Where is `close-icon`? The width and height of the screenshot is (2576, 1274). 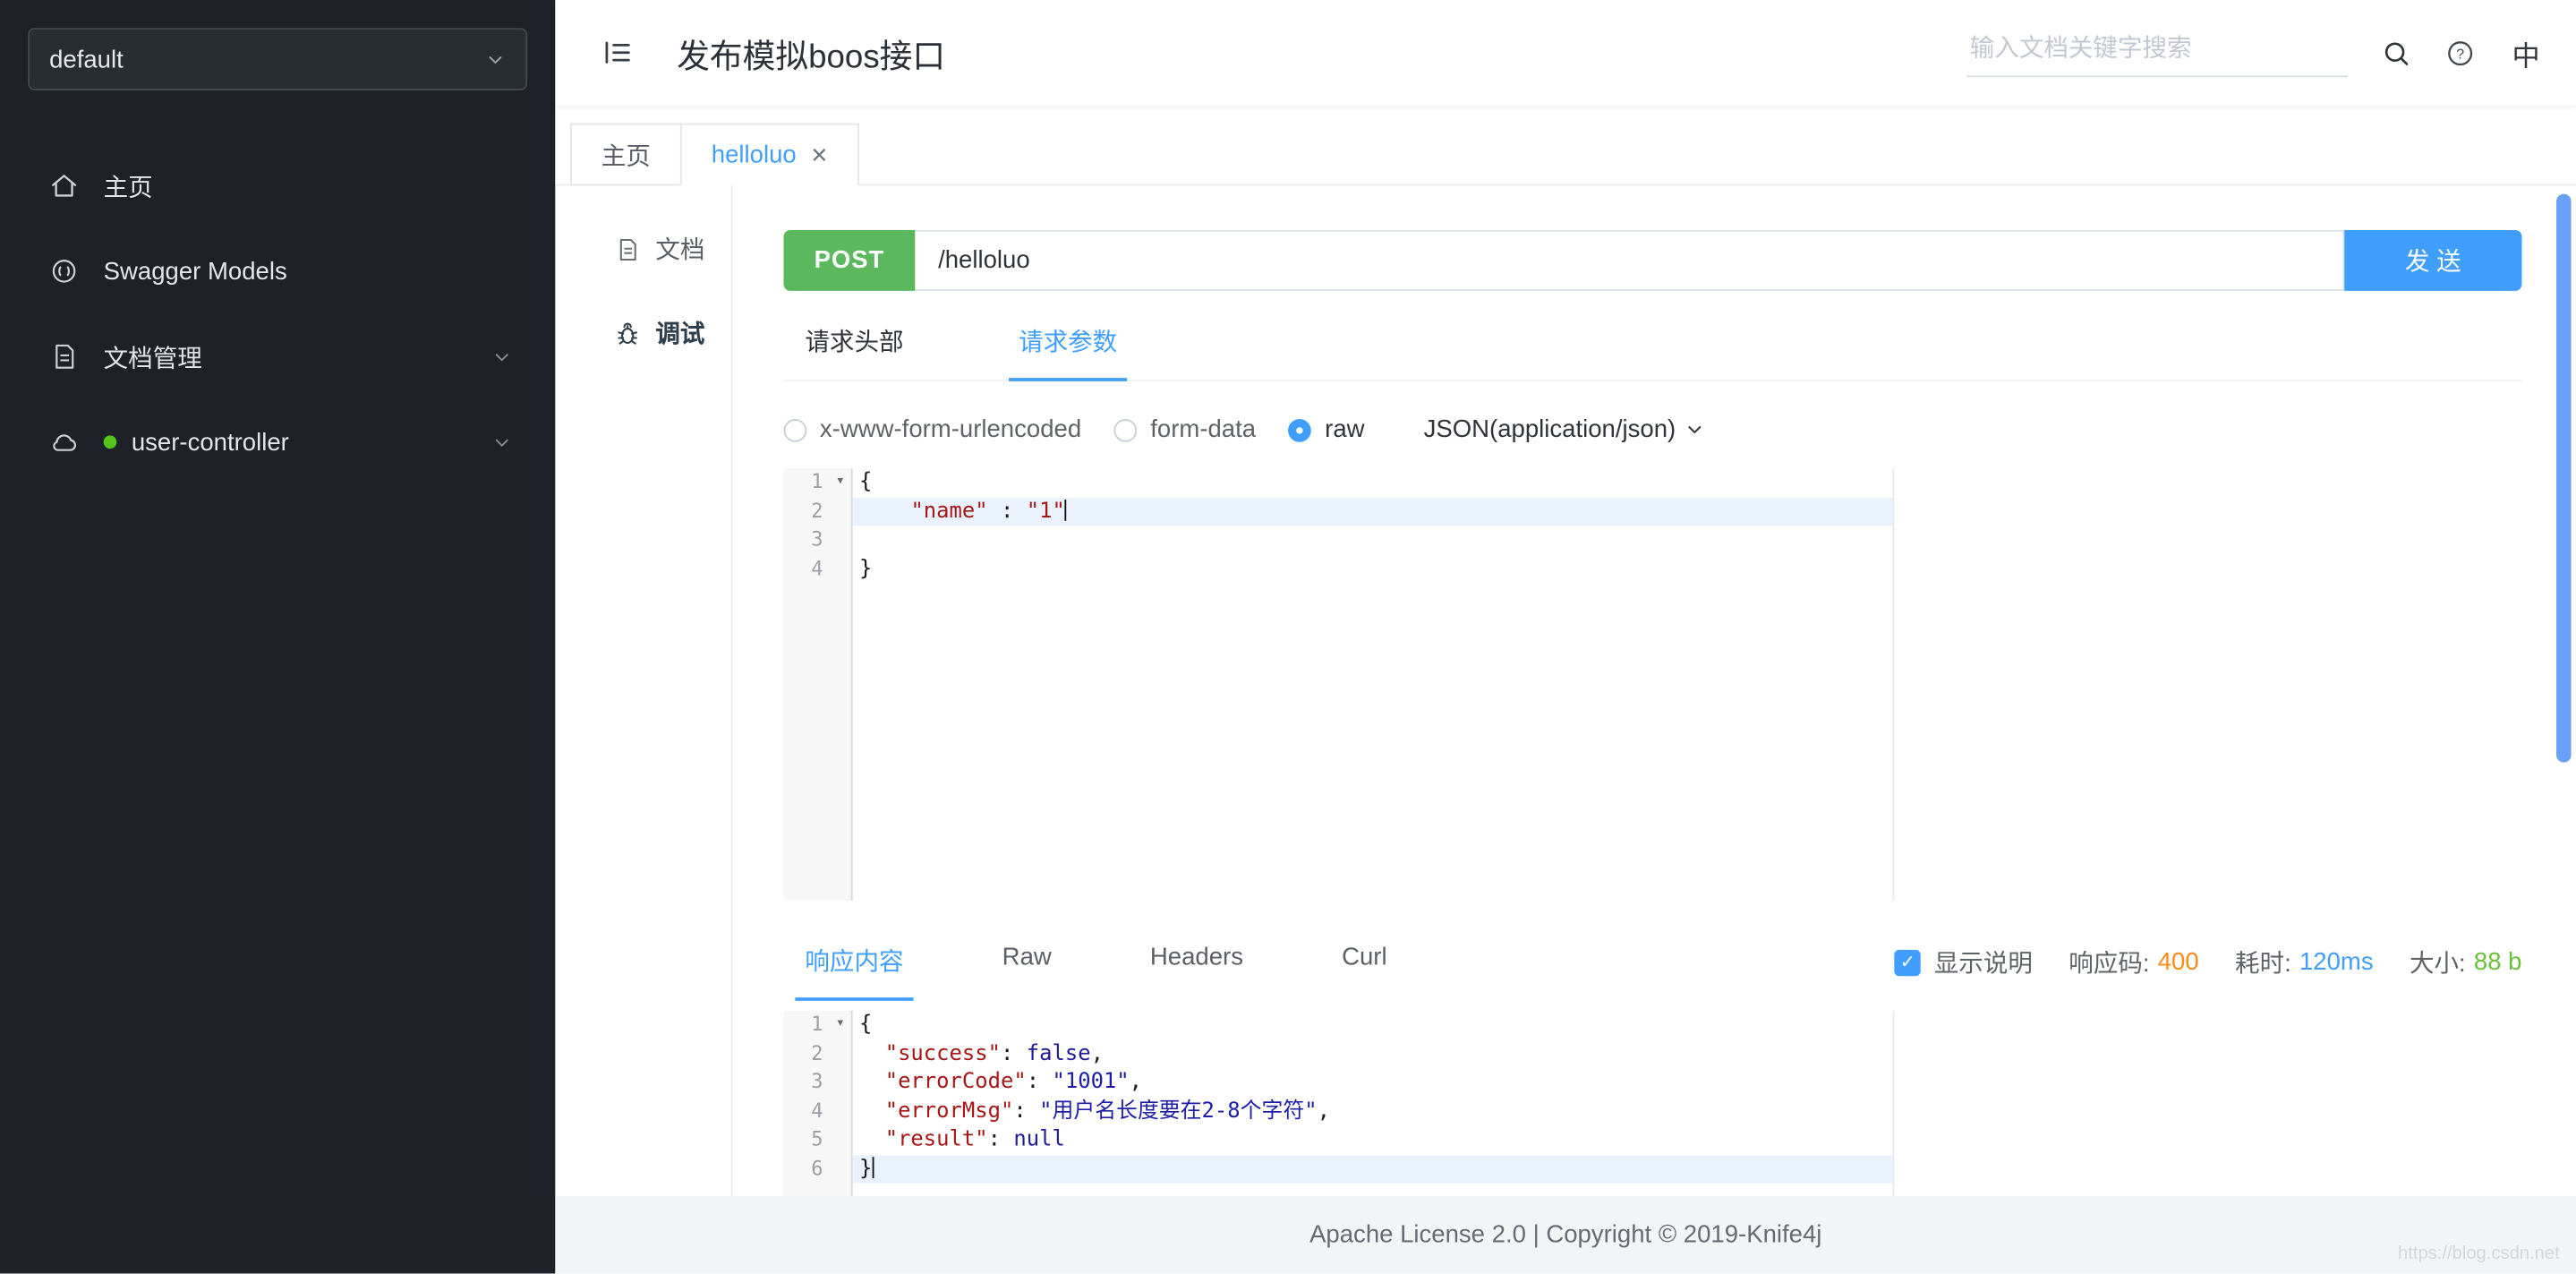 close-icon is located at coordinates (819, 154).